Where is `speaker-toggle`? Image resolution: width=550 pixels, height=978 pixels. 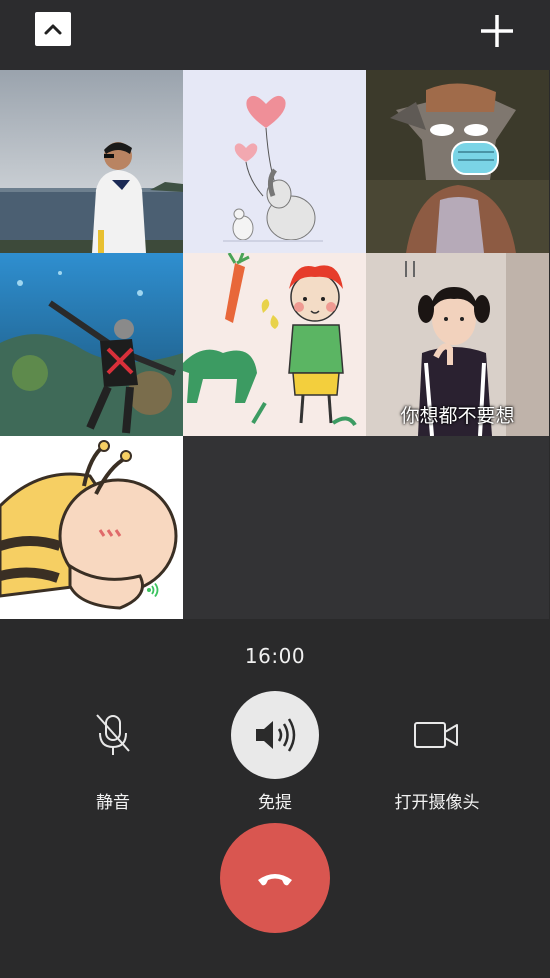 speaker-toggle is located at coordinates (275, 735).